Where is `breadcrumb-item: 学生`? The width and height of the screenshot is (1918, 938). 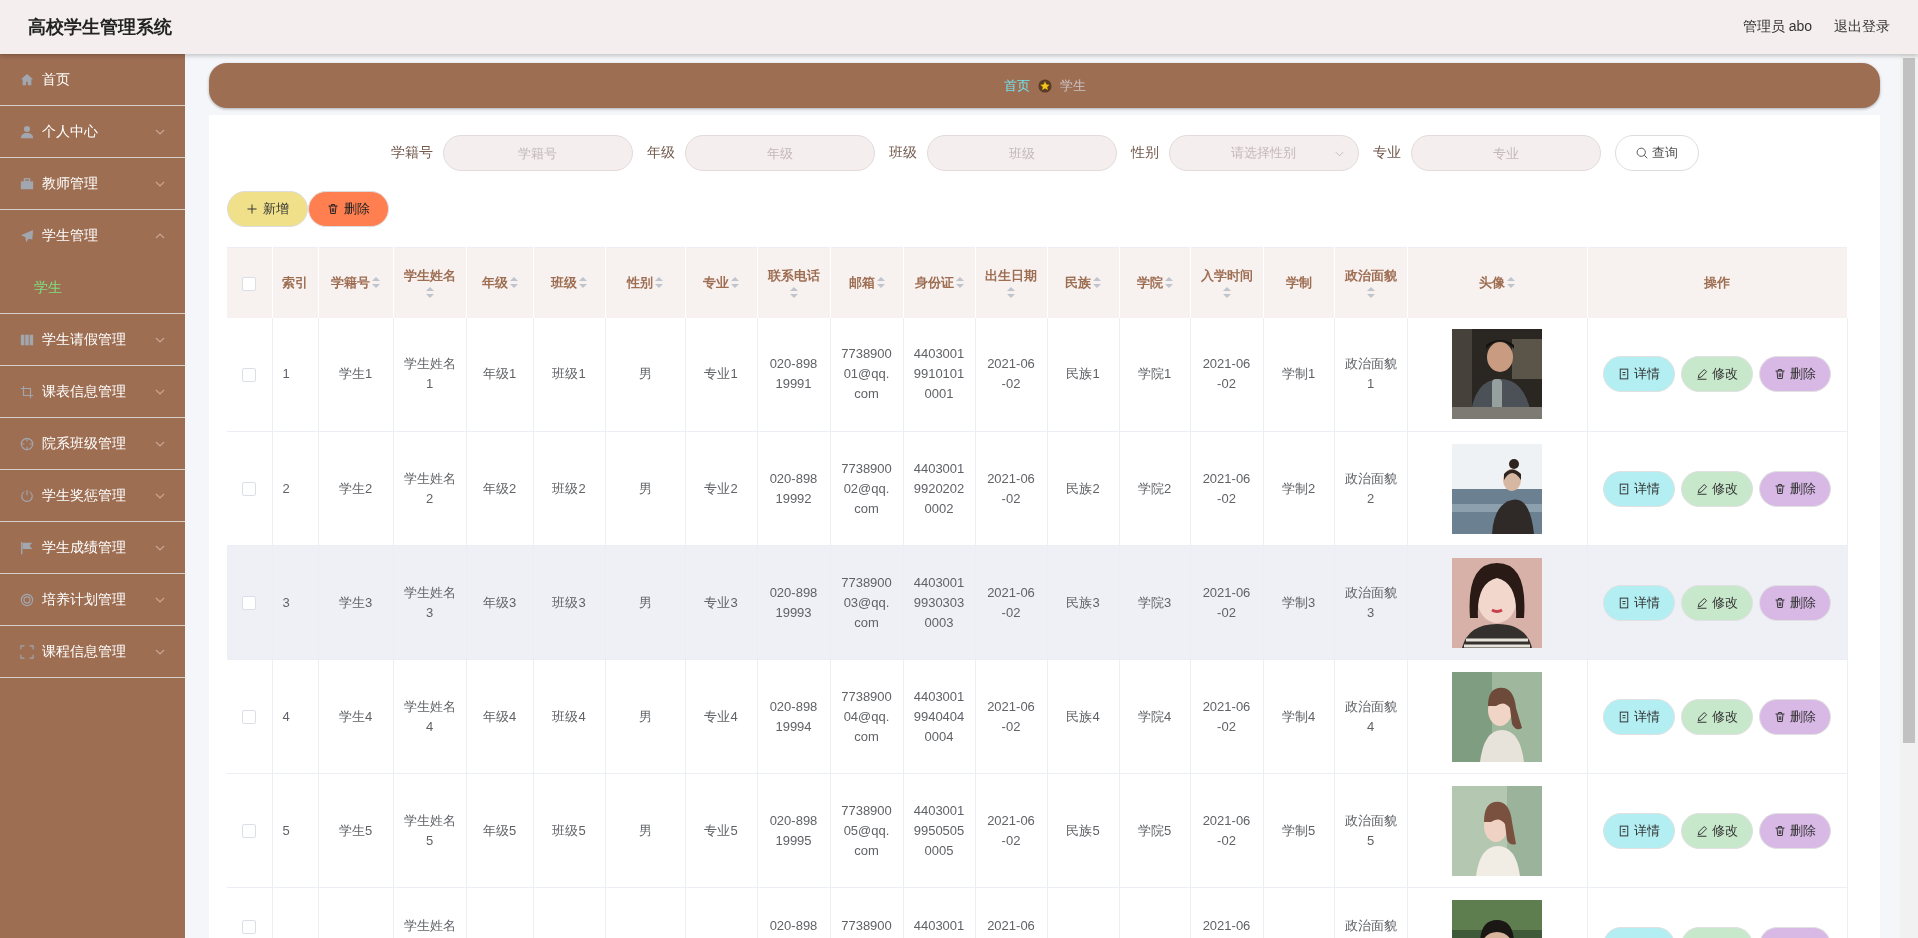
breadcrumb-item: 学生 is located at coordinates (1072, 85).